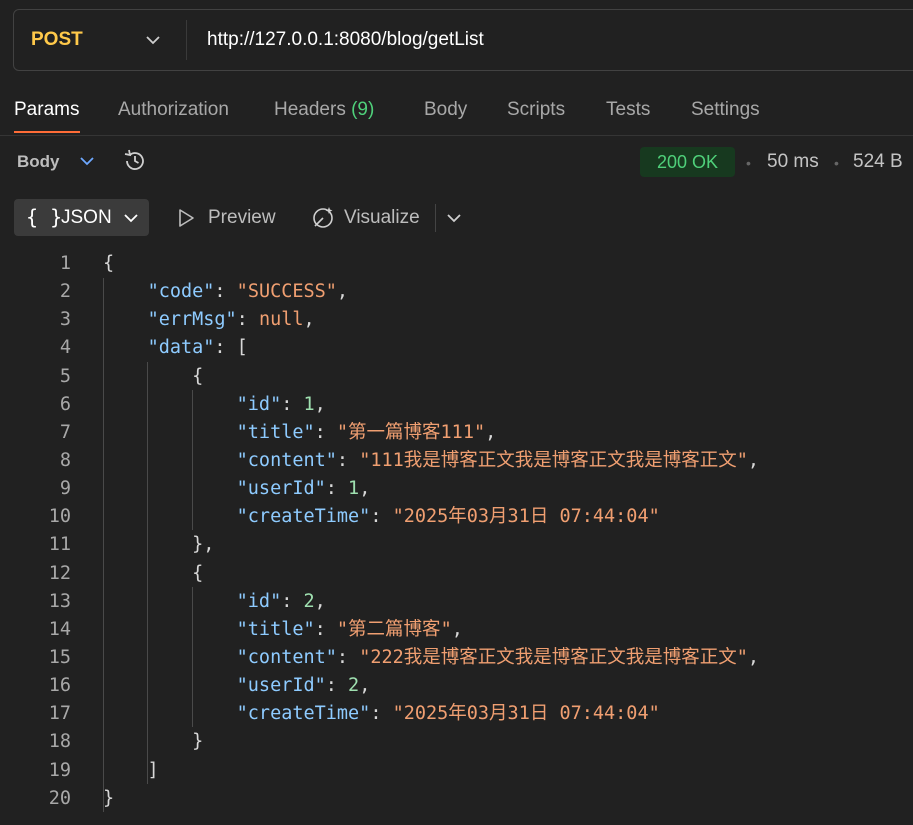 The image size is (913, 825). Describe the element at coordinates (456, 489) in the screenshot. I see `code-line: 9 "userId": 1,` at that location.